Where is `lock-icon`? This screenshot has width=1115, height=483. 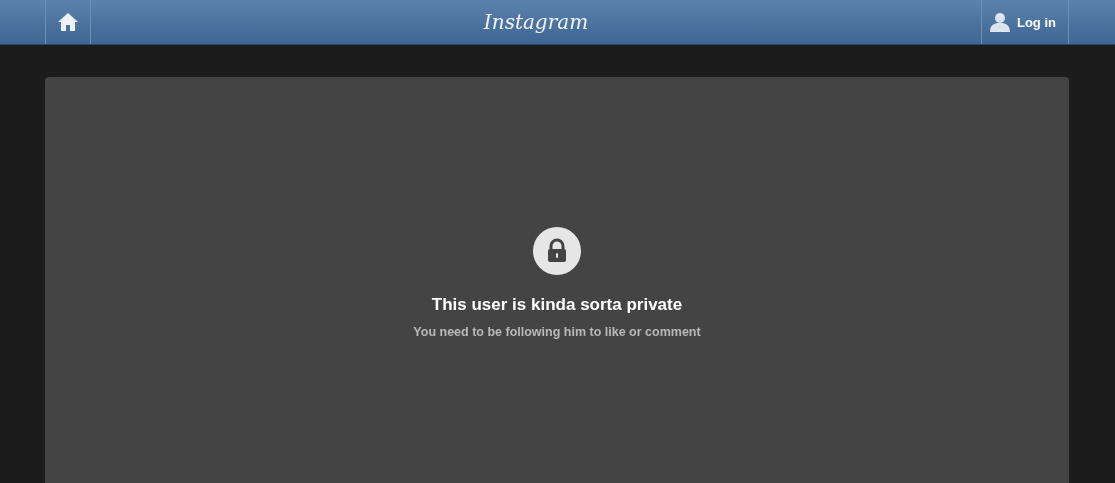 lock-icon is located at coordinates (557, 251).